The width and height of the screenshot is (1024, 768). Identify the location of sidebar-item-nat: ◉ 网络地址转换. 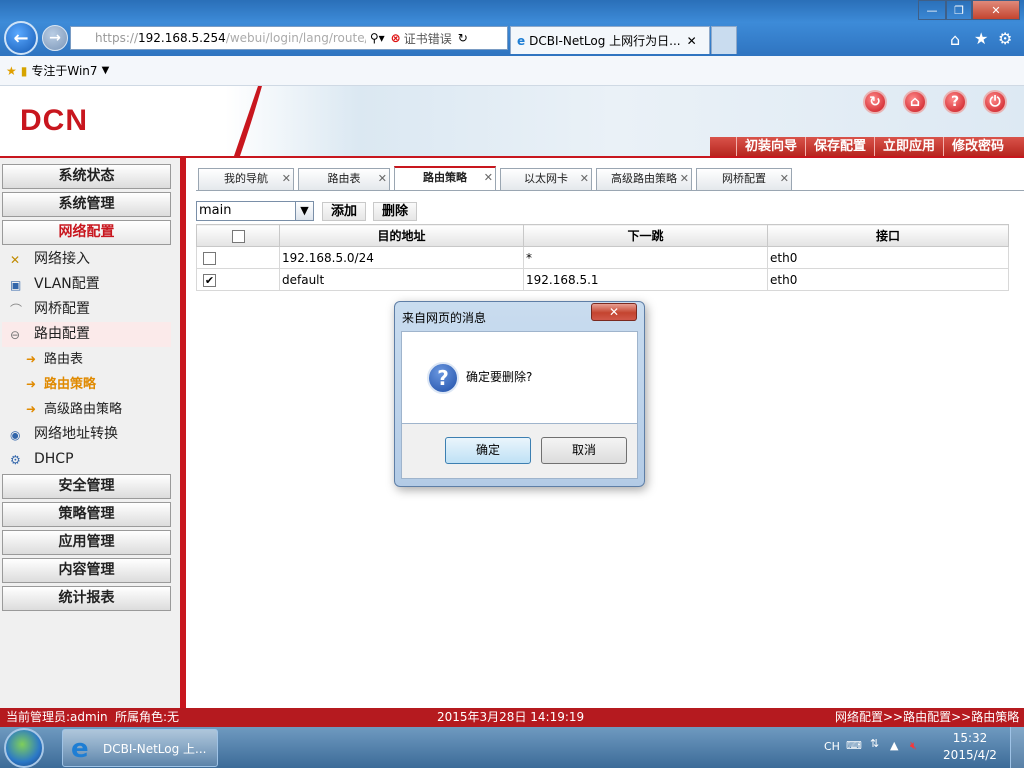
(86, 434).